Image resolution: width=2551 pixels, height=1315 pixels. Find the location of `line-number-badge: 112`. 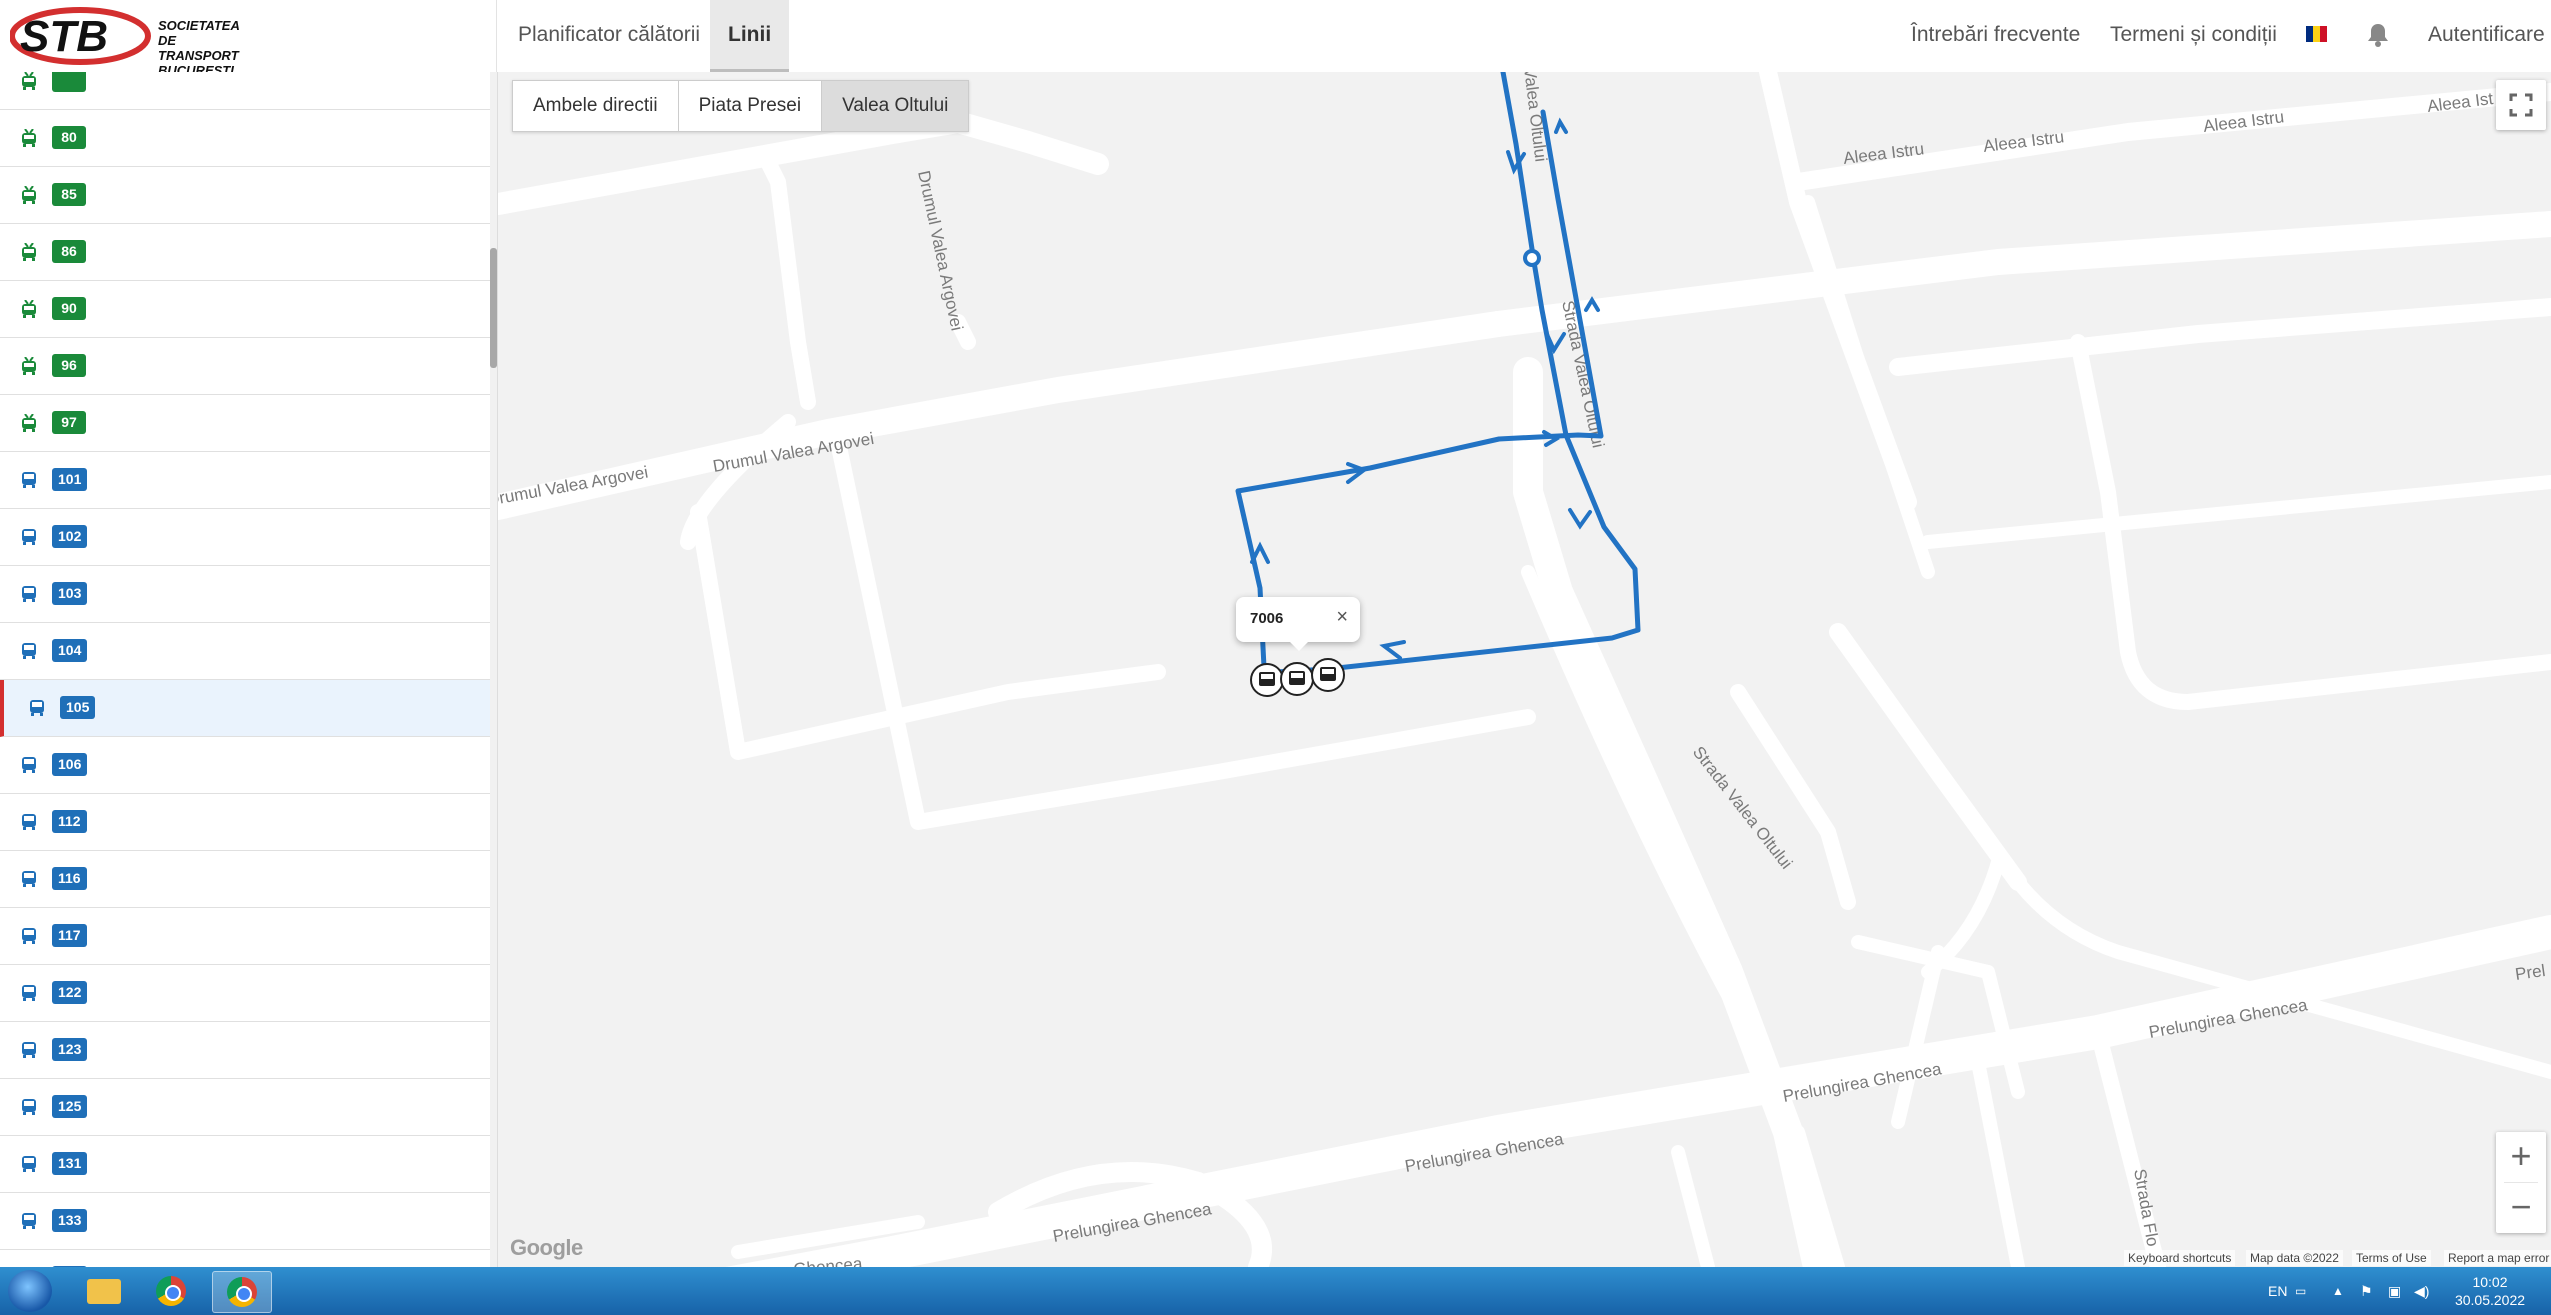

line-number-badge: 112 is located at coordinates (69, 821).